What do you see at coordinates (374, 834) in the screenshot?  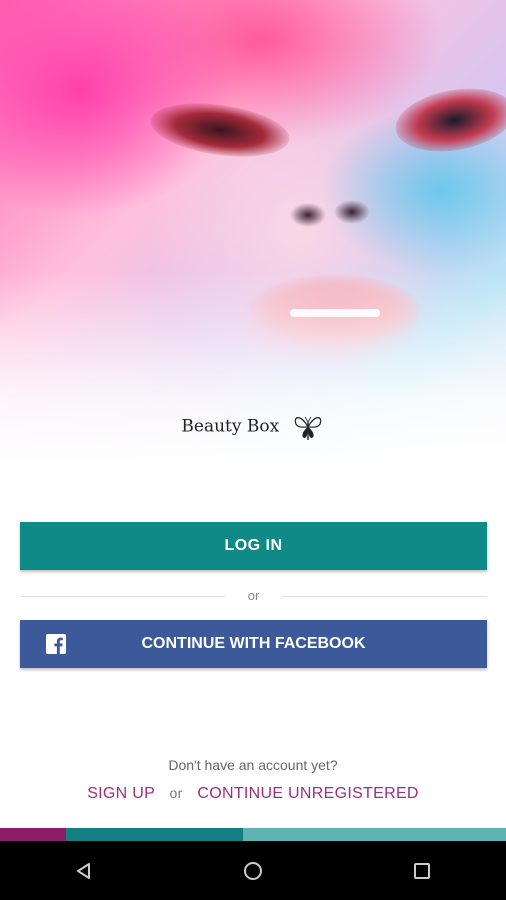 I see `brand-stripe-light-teal` at bounding box center [374, 834].